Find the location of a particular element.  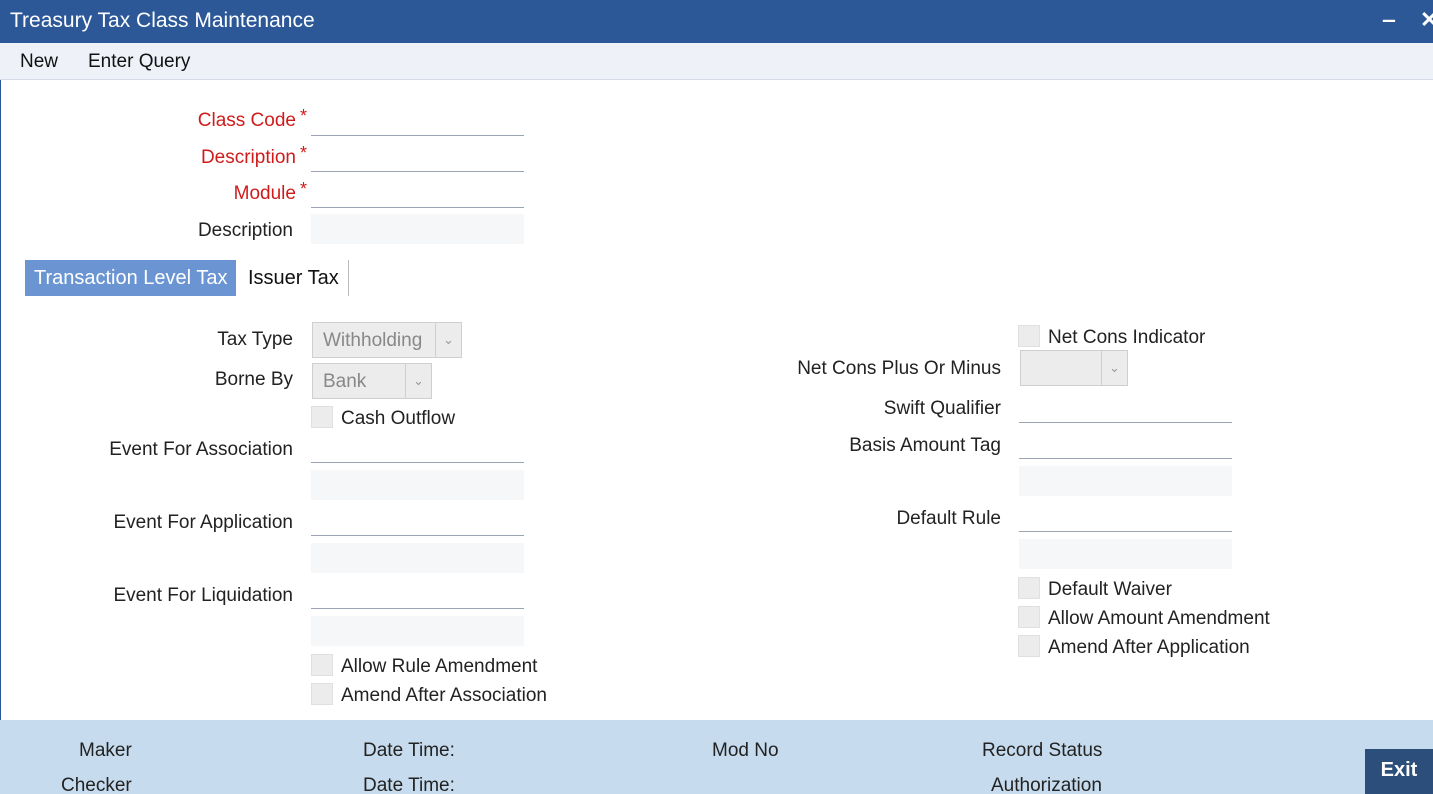

description-input is located at coordinates (417, 157).